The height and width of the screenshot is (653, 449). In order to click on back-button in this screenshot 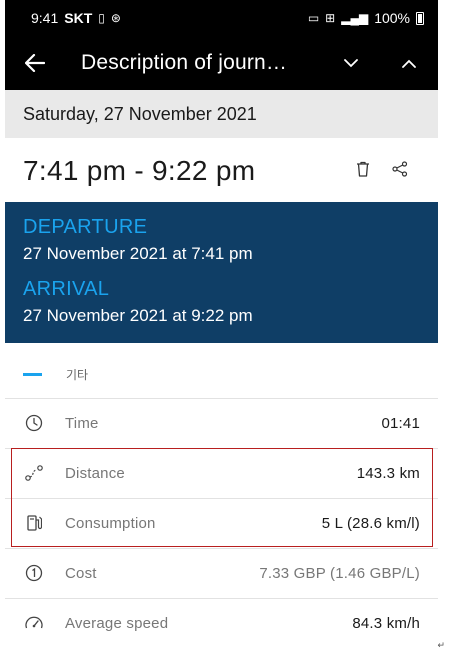, I will do `click(35, 63)`.